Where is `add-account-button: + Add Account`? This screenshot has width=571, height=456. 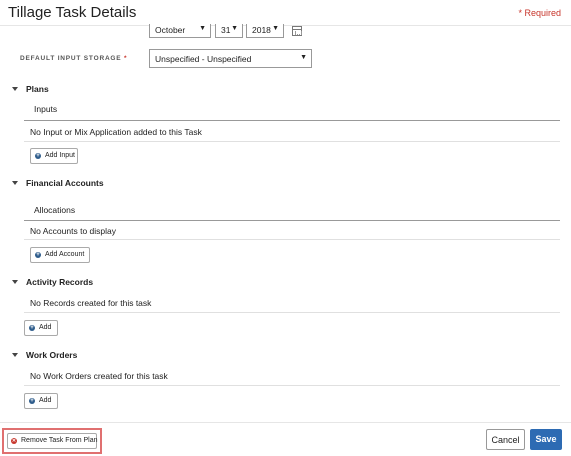 add-account-button: + Add Account is located at coordinates (60, 255).